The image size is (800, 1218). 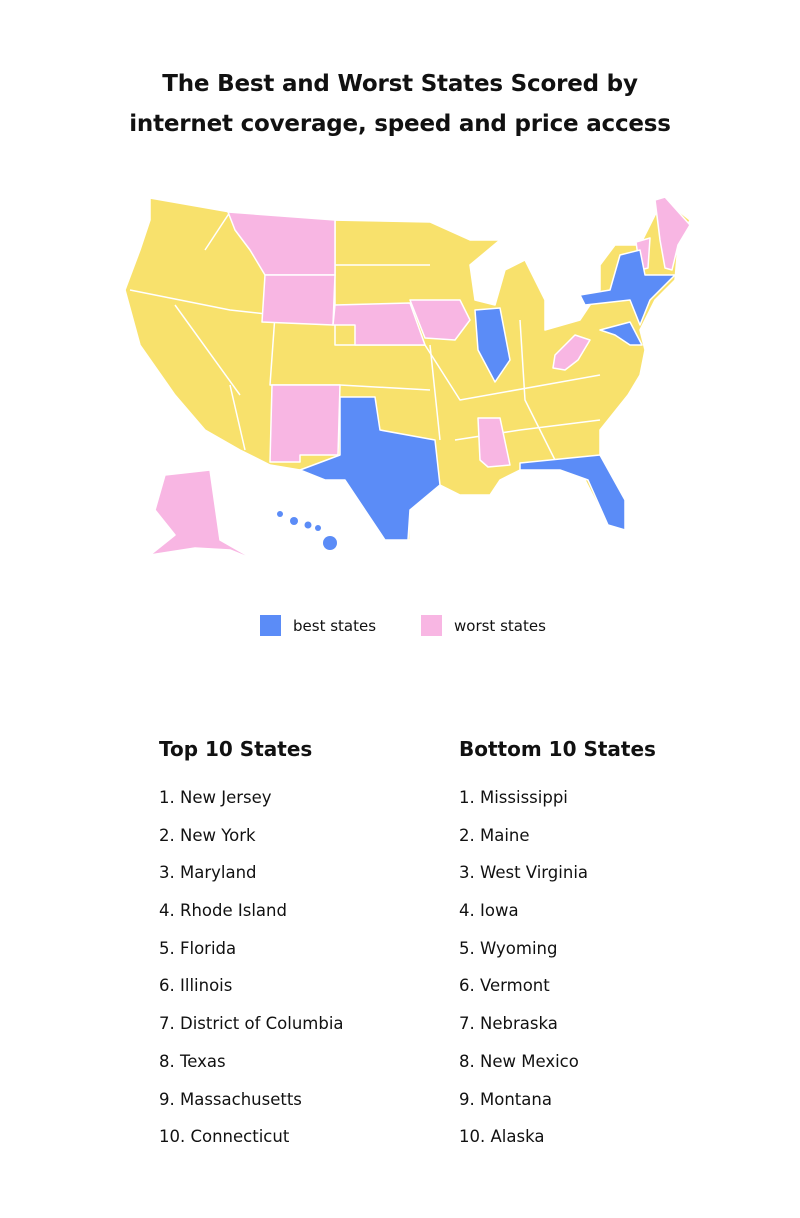 I want to click on list-item: 4. Rhode Island, so click(x=223, y=911).